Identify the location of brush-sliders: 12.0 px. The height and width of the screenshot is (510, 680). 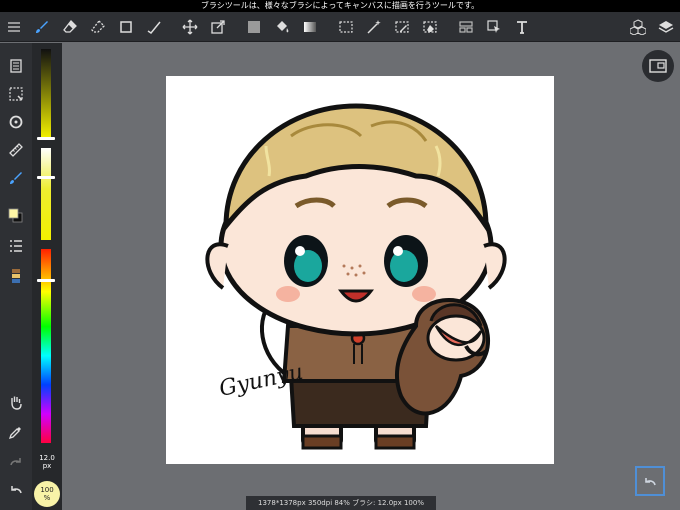
(47, 276).